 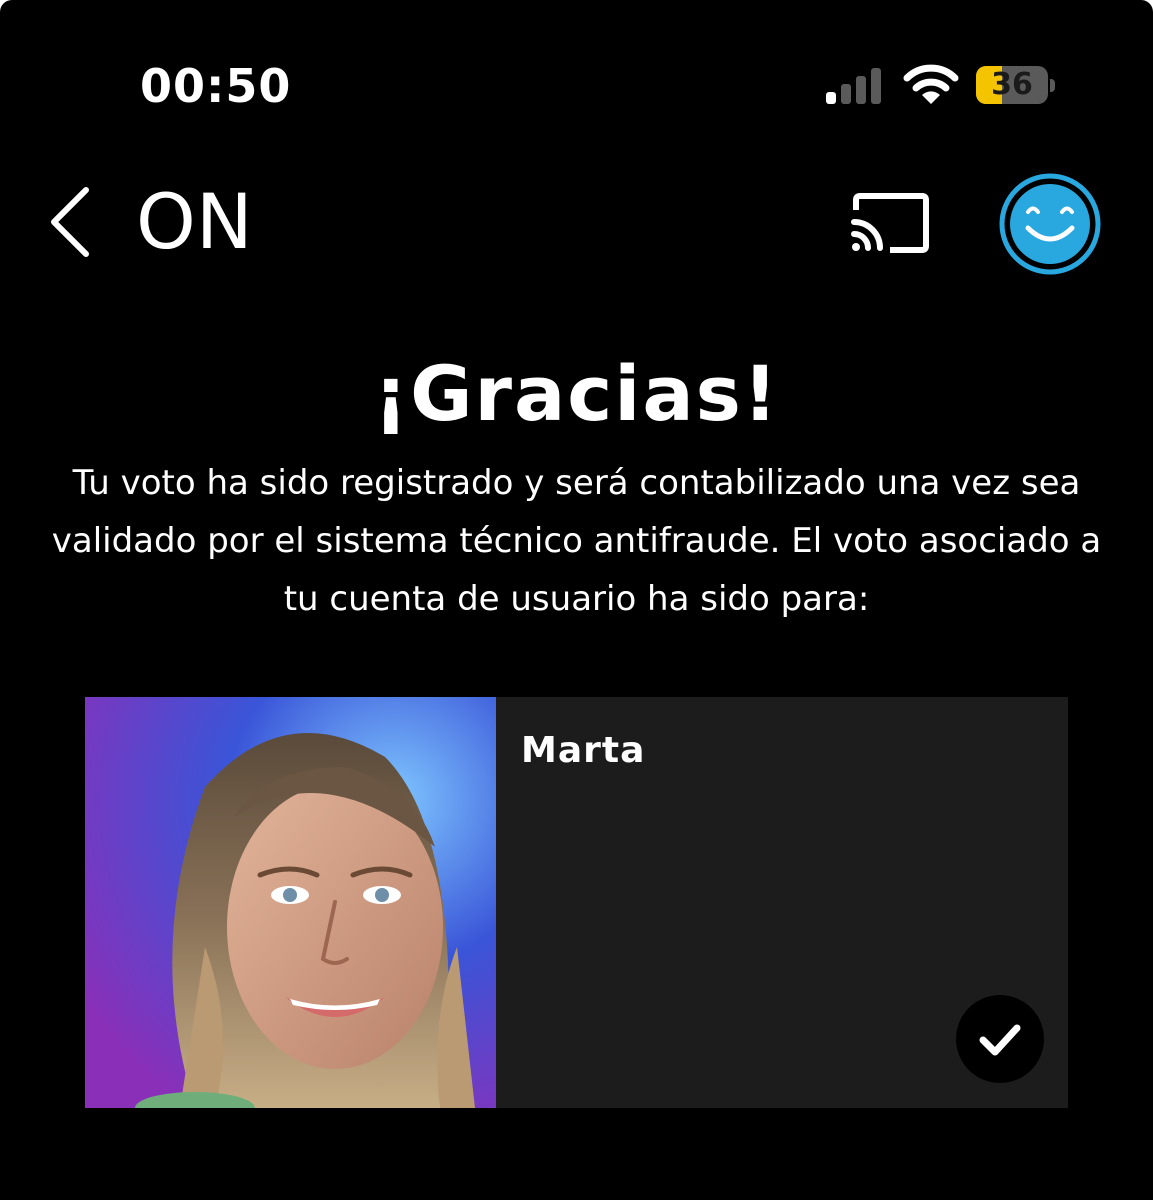 I want to click on battery-level: 36, so click(x=1012, y=84).